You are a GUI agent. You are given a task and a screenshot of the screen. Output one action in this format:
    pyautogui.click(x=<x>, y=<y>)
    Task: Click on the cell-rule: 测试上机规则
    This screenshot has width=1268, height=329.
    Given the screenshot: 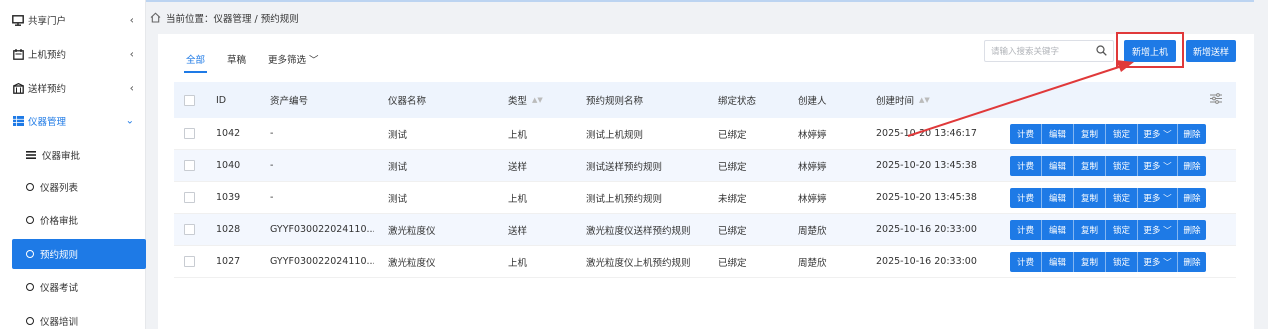 What is the action you would take?
    pyautogui.click(x=615, y=135)
    